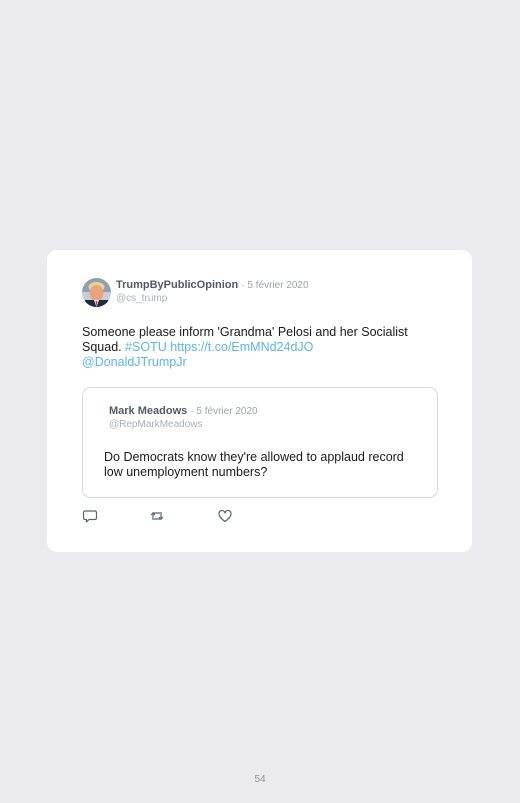  What do you see at coordinates (177, 285) in the screenshot?
I see `author-name: TrumpByPublicOpinion` at bounding box center [177, 285].